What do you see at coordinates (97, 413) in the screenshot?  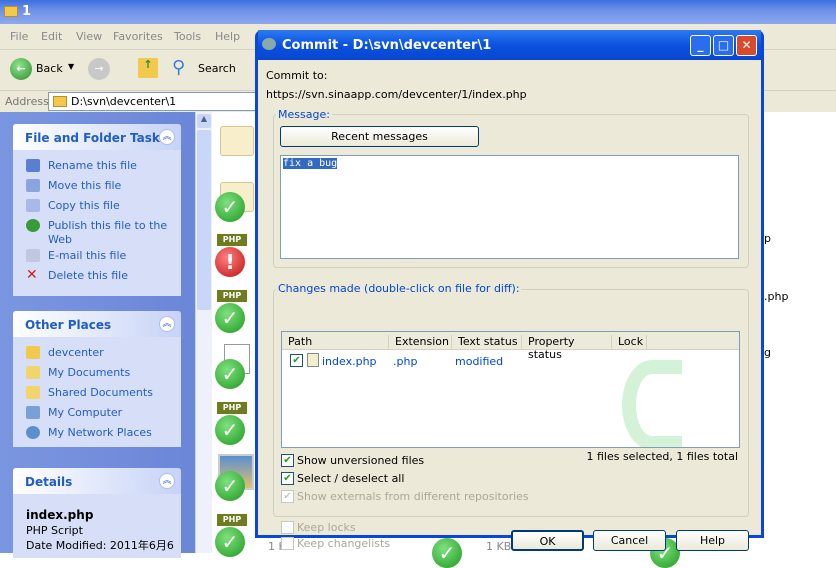 I see `place-my-computer: My Computer` at bounding box center [97, 413].